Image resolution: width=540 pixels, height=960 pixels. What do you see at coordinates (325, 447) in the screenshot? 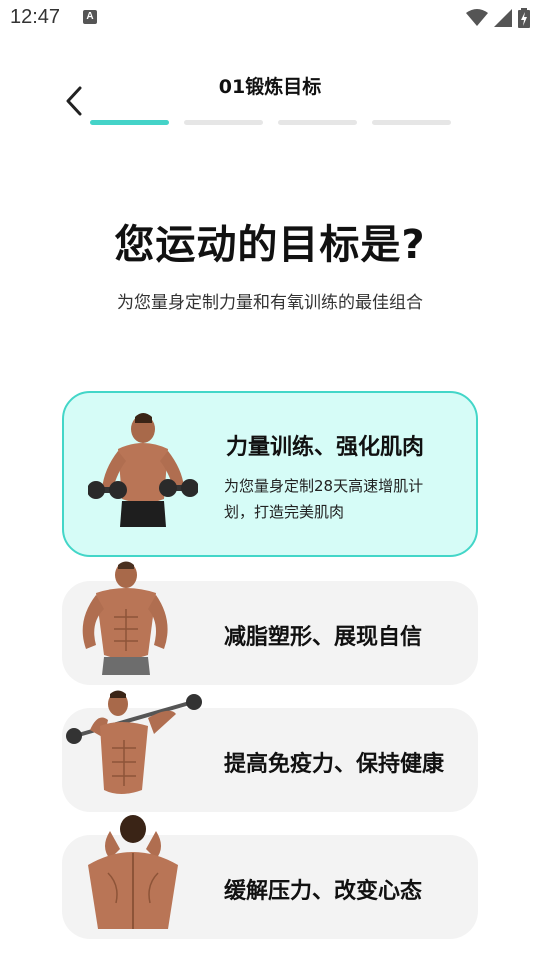
I see `option-title: 力量训练、强化肌肉` at bounding box center [325, 447].